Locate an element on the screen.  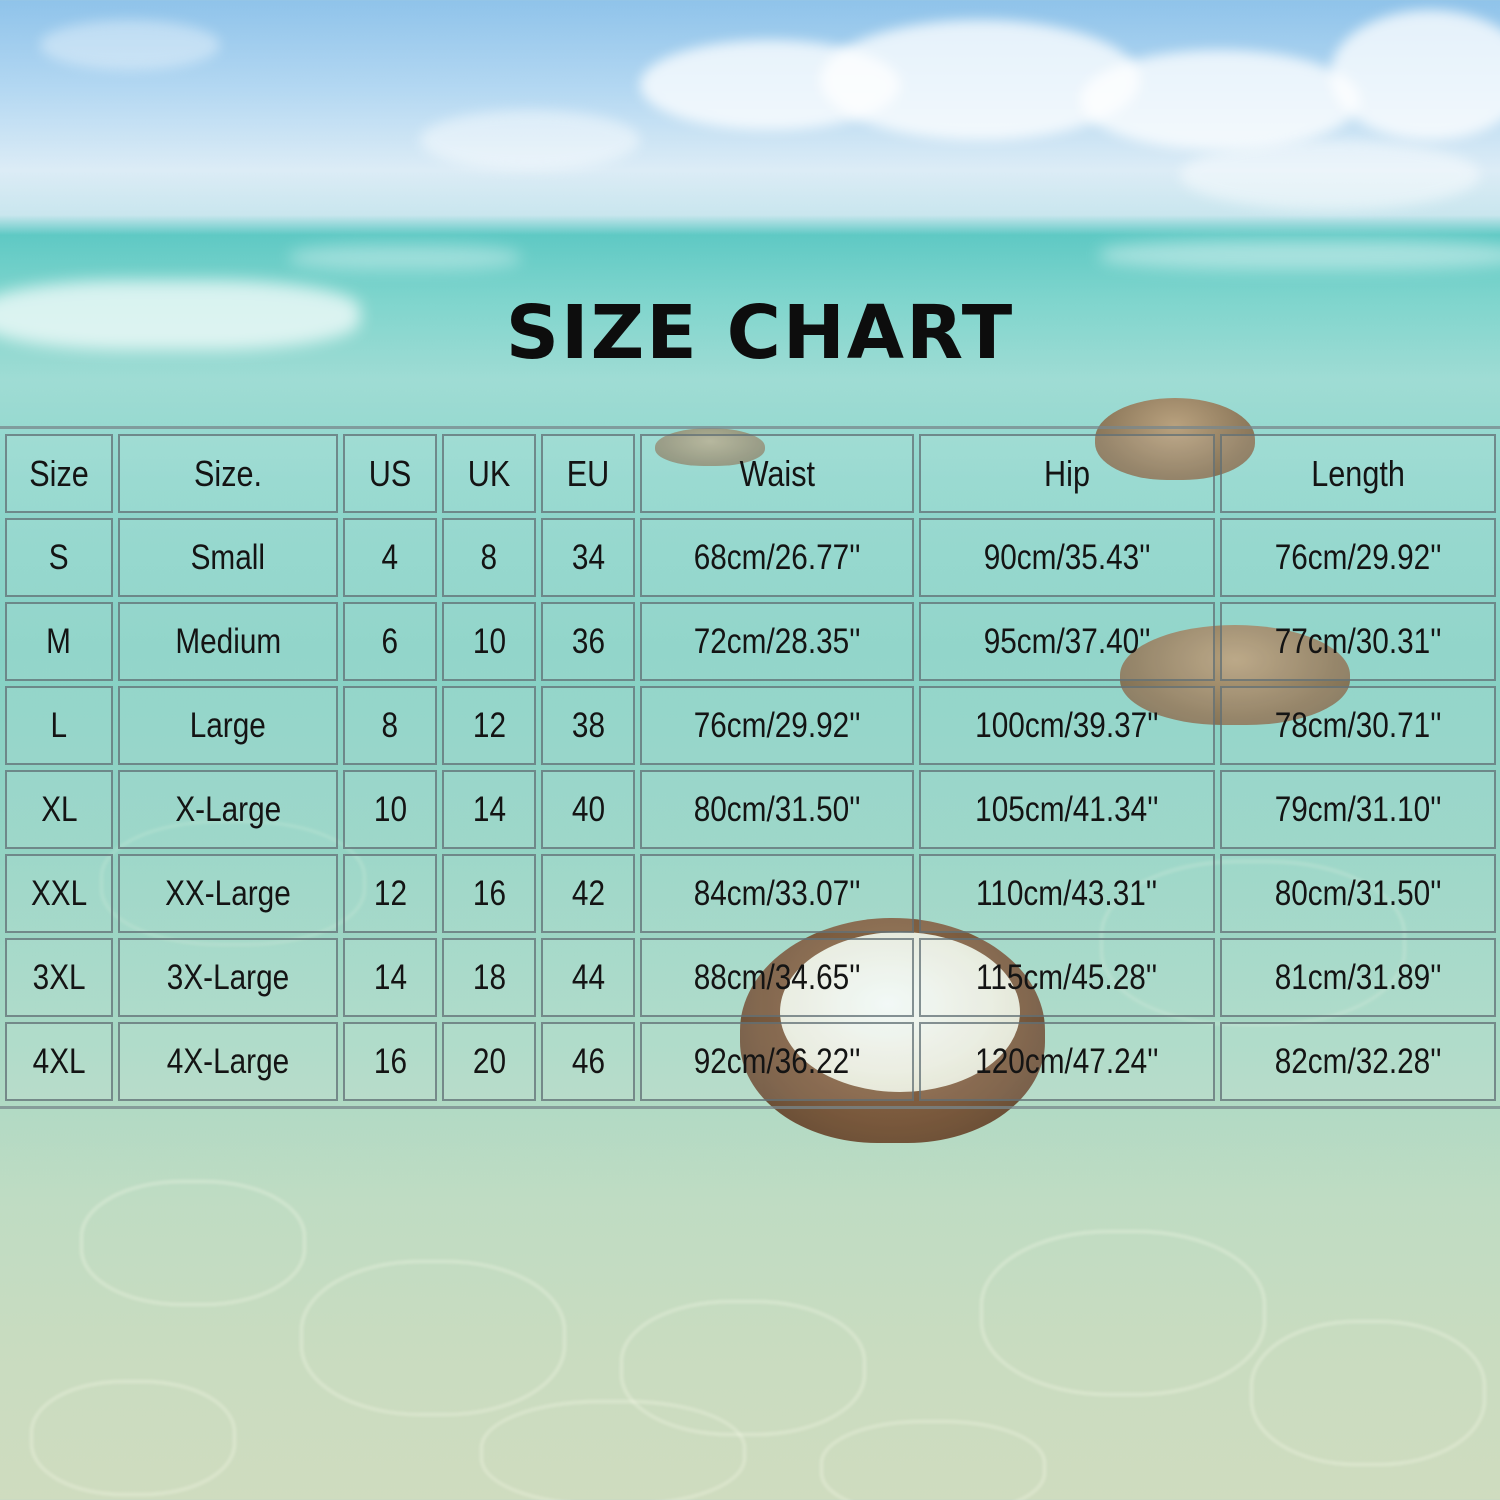
table-cell: 92cm/36.22'' is located at coordinates (777, 1061).